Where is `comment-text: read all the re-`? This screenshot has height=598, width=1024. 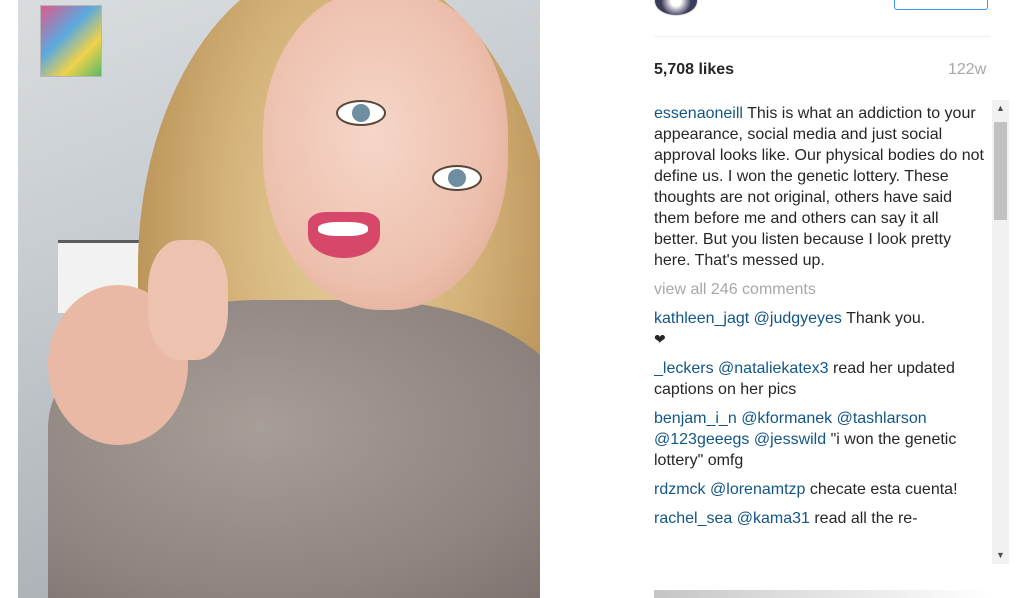 comment-text: read all the re- is located at coordinates (863, 518).